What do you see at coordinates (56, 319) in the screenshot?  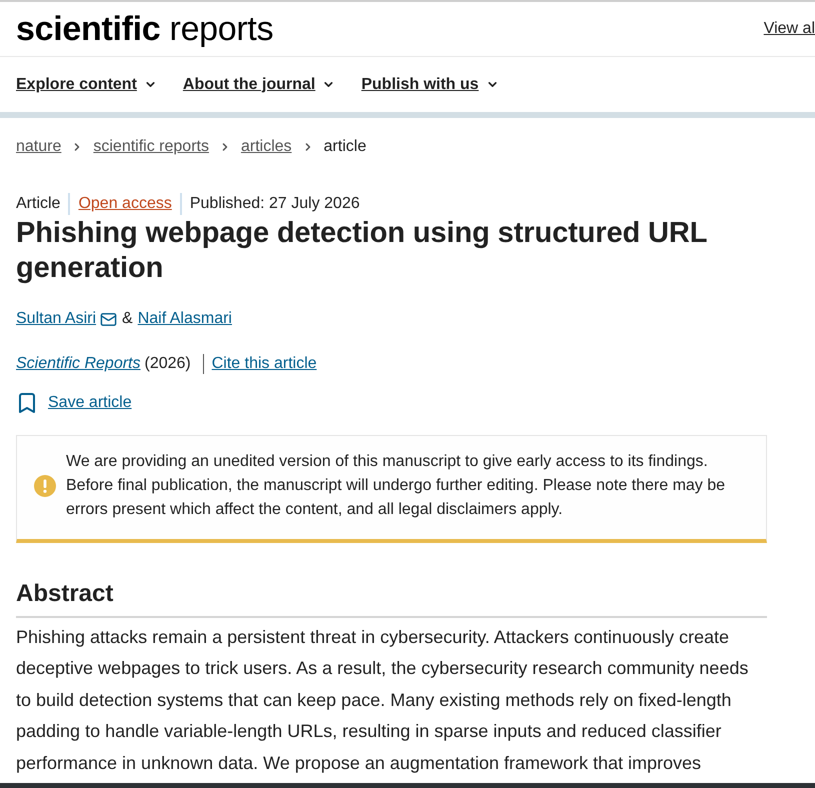 I see `author-link: Sultan Asiri` at bounding box center [56, 319].